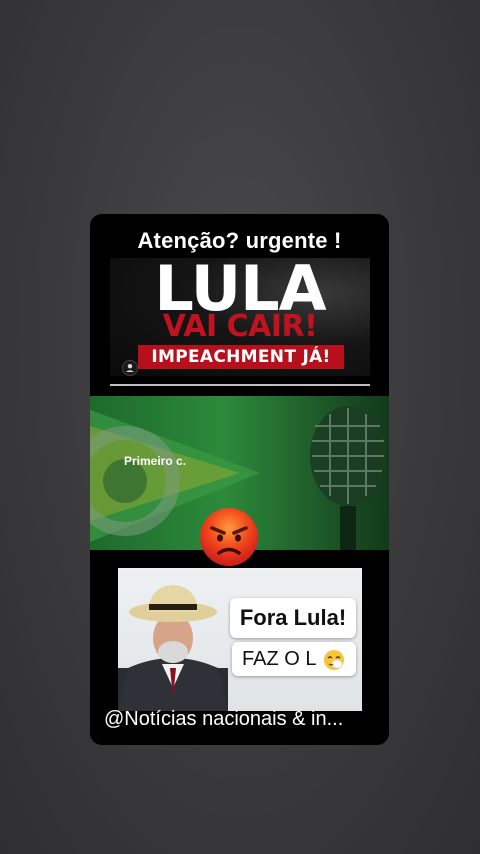 Image resolution: width=480 pixels, height=854 pixels. I want to click on sneezing-face-emoji, so click(334, 659).